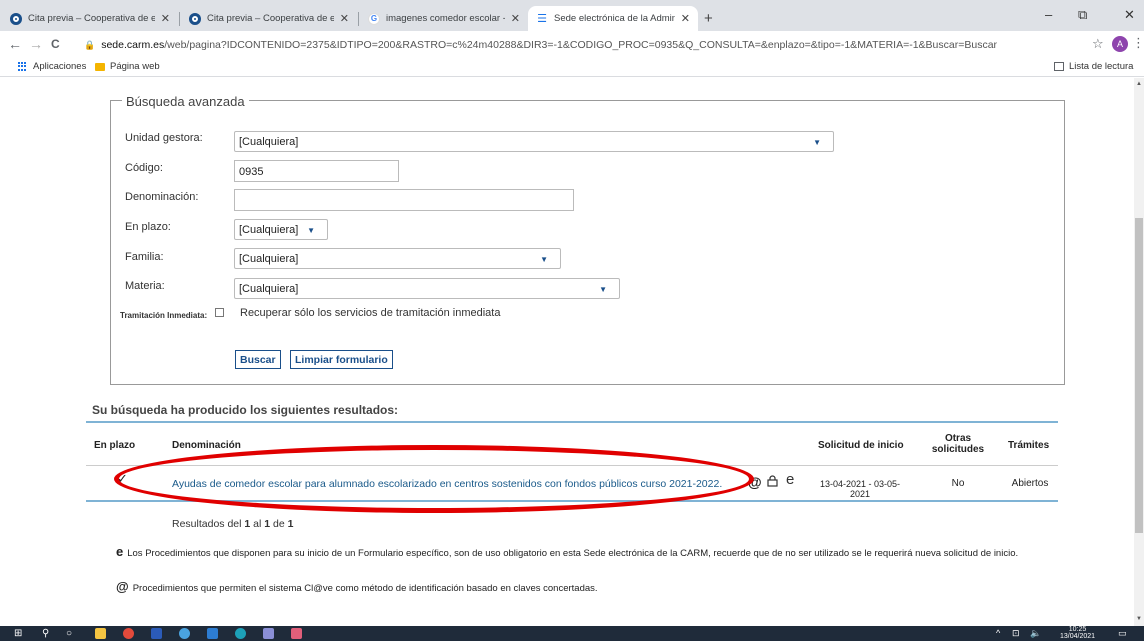 The image size is (1144, 641). Describe the element at coordinates (1016, 633) in the screenshot. I see `network-icon: ⊡` at that location.